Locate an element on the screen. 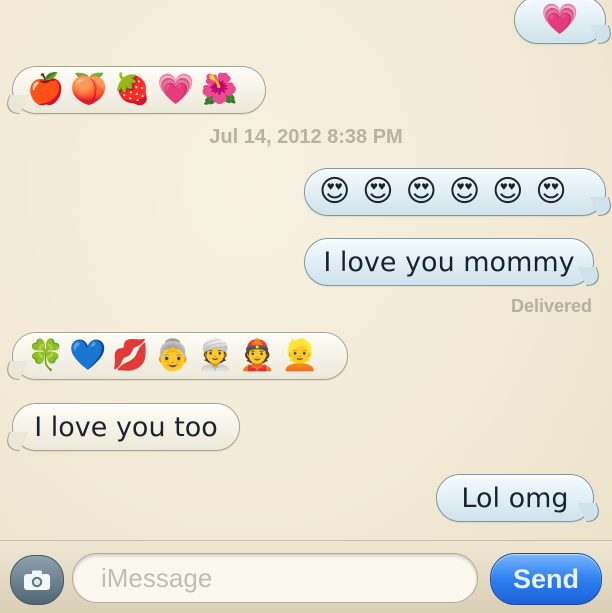 This screenshot has width=612, height=613. emoji: 💋 is located at coordinates (130, 355).